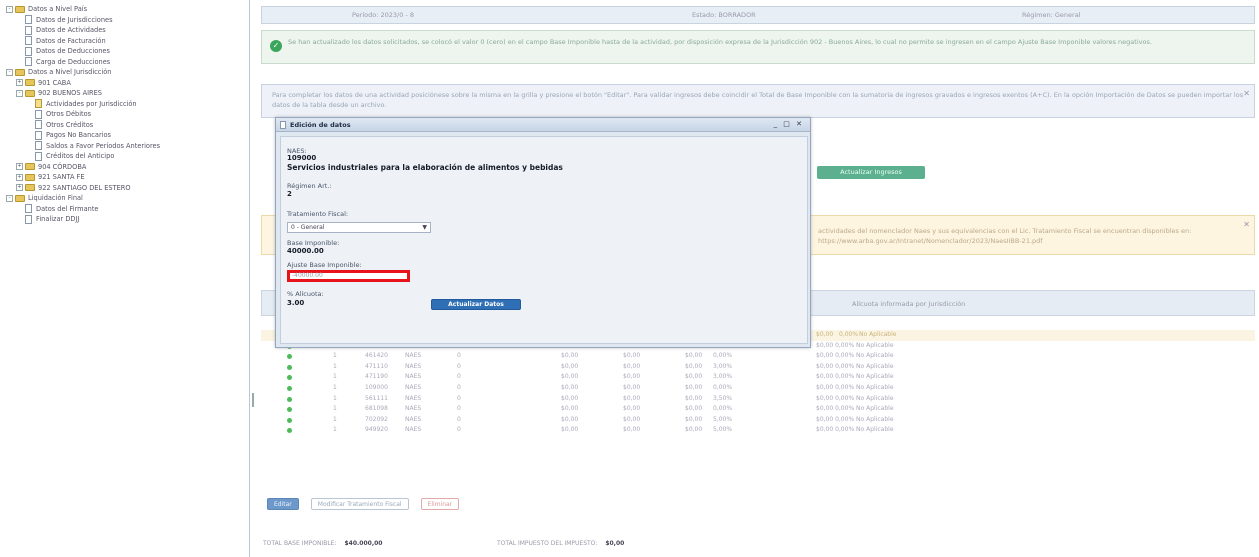  Describe the element at coordinates (276, 46) in the screenshot. I see `check-icon: ✓` at that location.